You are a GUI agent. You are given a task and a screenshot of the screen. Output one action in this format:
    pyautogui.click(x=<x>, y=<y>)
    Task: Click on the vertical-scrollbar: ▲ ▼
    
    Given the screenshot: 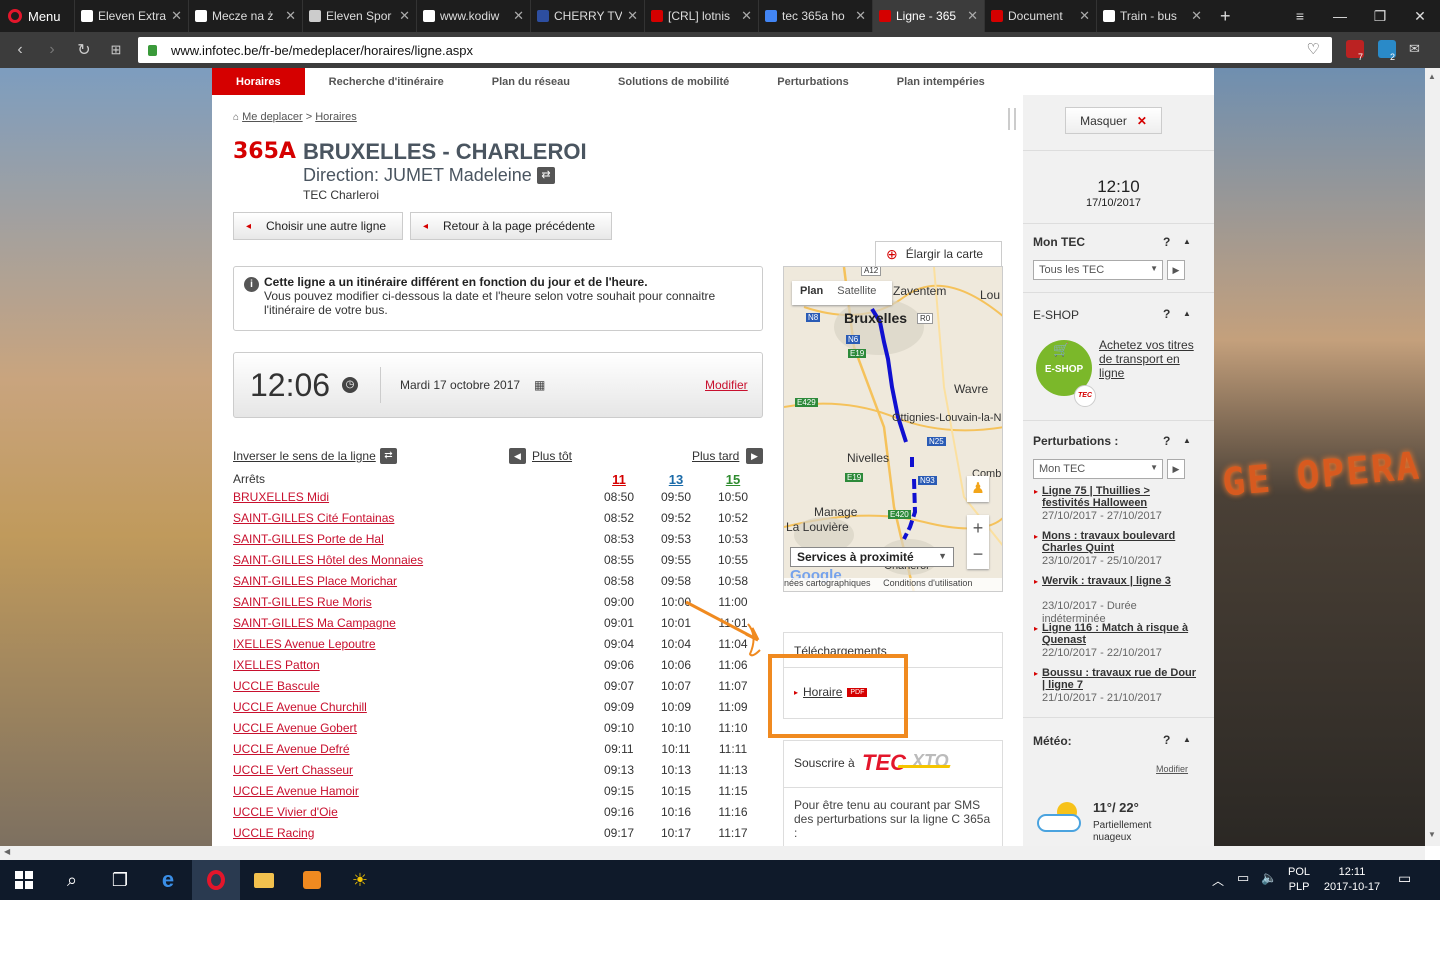 What is the action you would take?
    pyautogui.click(x=1432, y=457)
    